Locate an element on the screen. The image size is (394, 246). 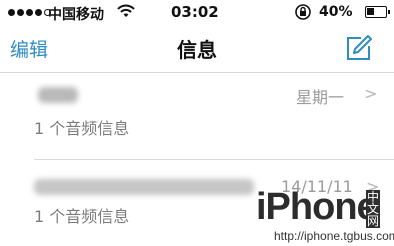
watermark-brand: iPhone is located at coordinates (317, 207).